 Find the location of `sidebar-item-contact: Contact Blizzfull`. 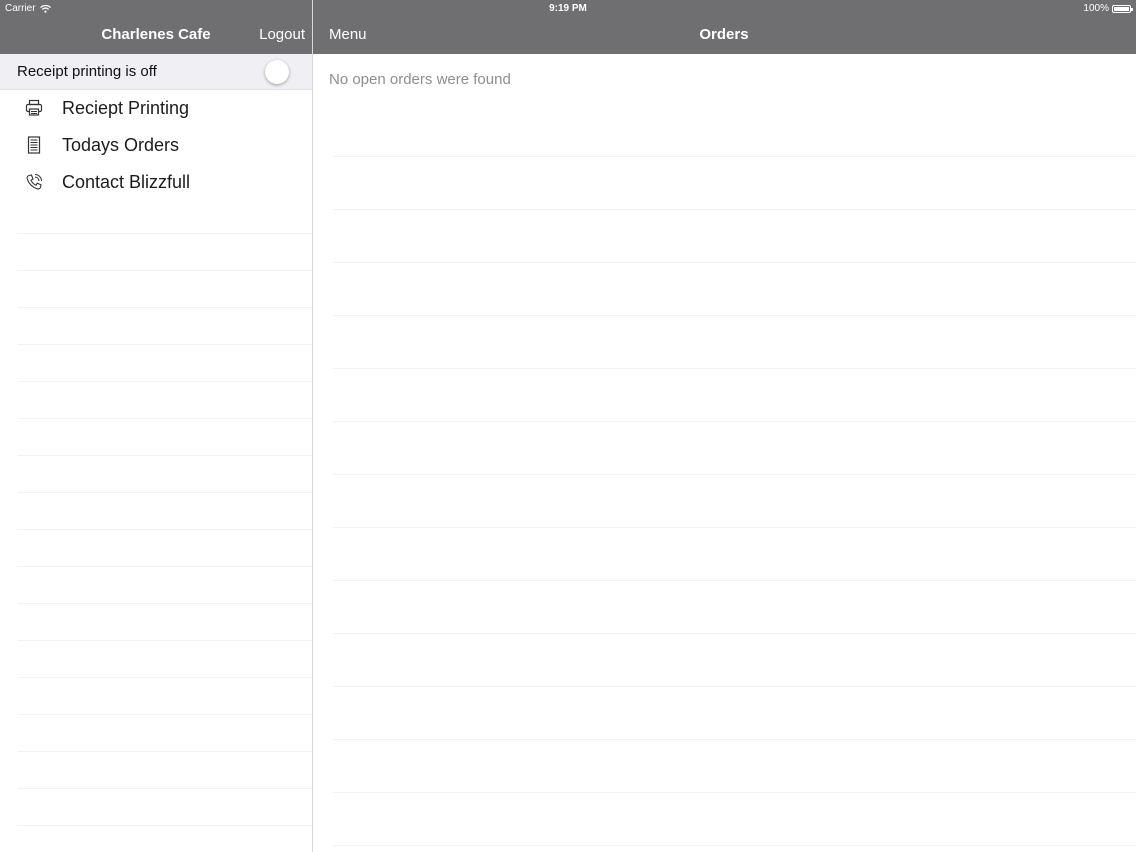

sidebar-item-contact: Contact Blizzfull is located at coordinates (156, 182).